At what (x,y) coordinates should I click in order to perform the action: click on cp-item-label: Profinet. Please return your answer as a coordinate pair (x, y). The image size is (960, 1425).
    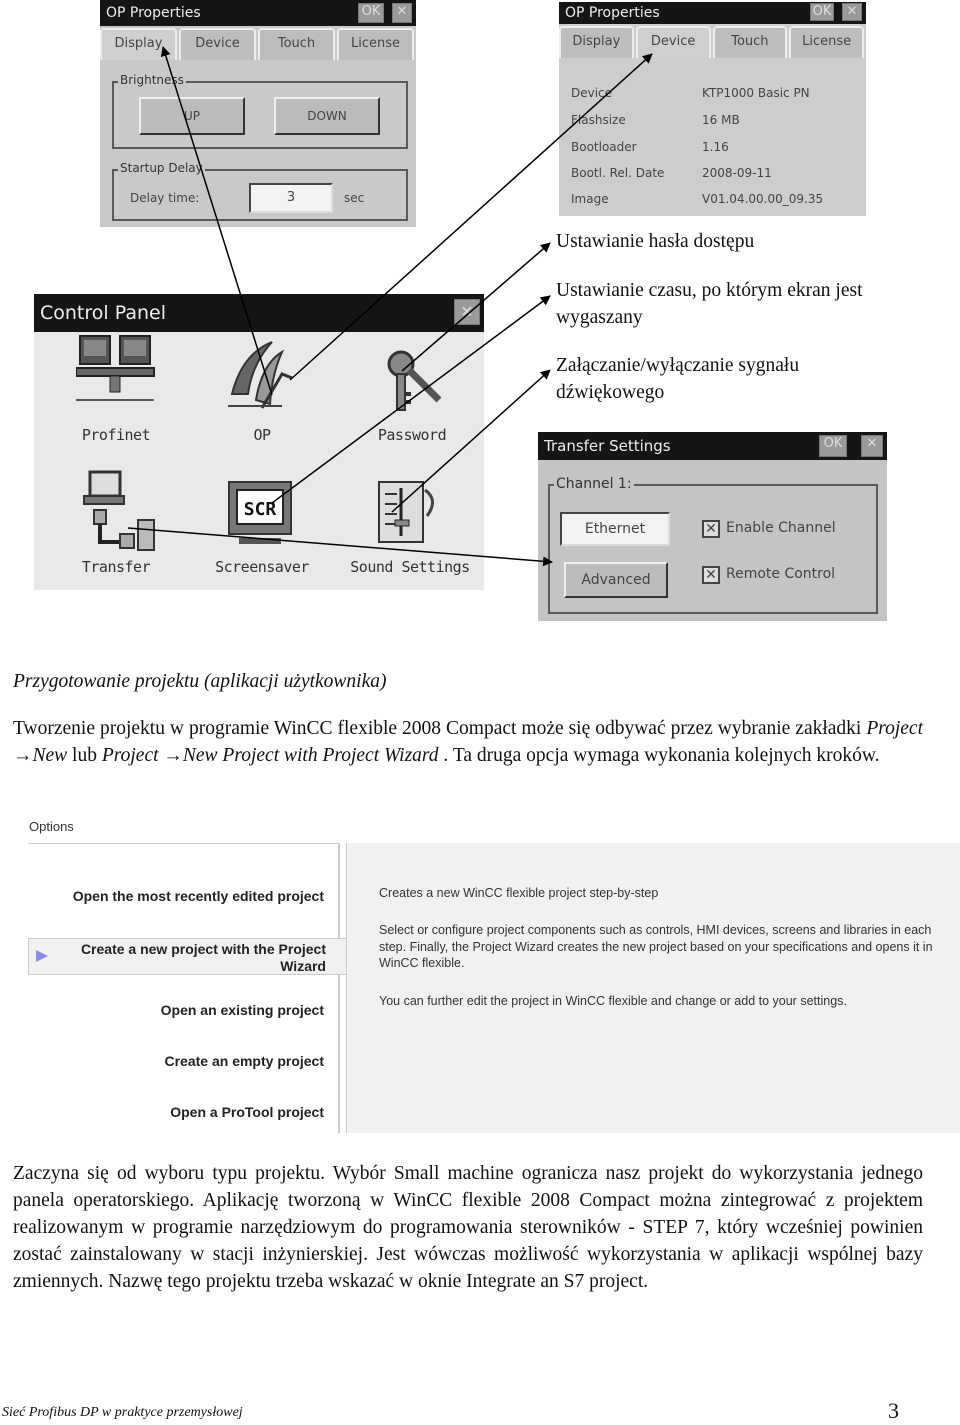
    Looking at the image, I should click on (116, 435).